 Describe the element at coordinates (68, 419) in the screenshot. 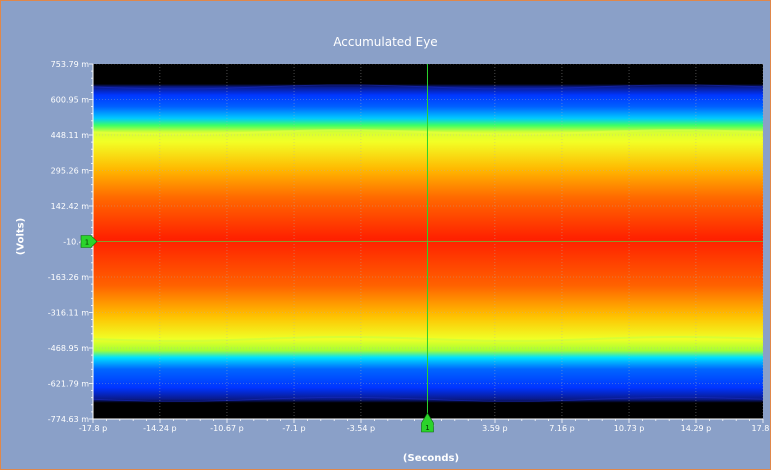

I see `y-tick-label: -774.63 m` at that location.